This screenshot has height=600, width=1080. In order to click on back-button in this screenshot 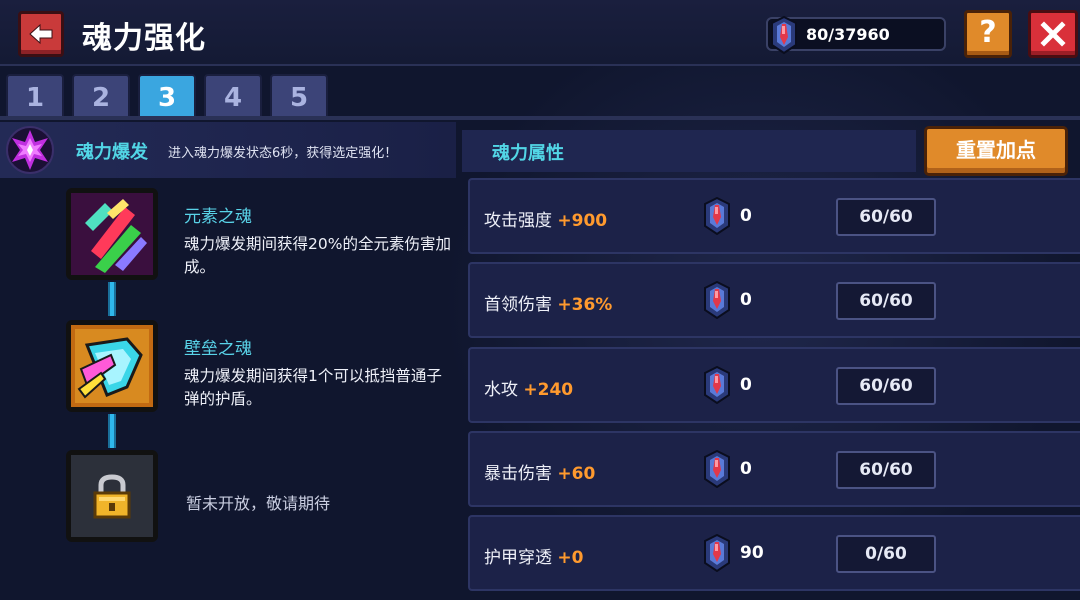, I will do `click(41, 34)`.